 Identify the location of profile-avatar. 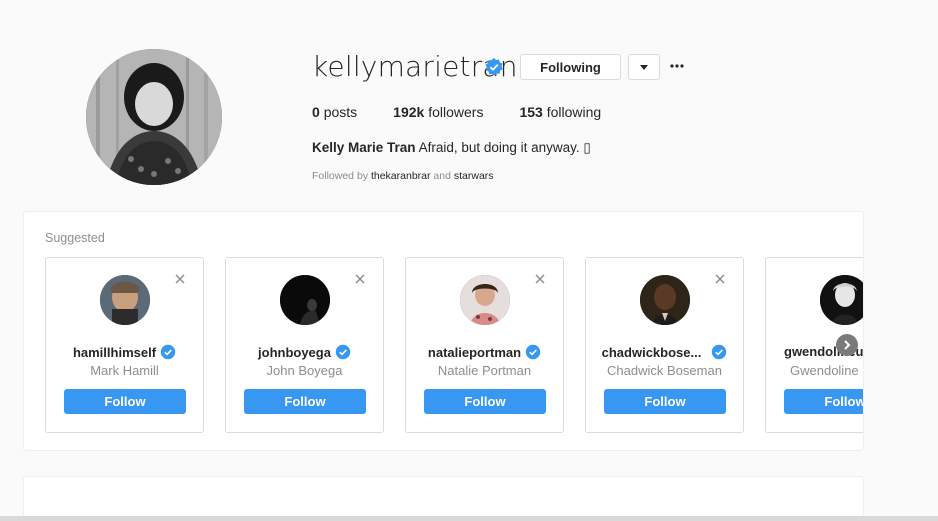
(154, 117).